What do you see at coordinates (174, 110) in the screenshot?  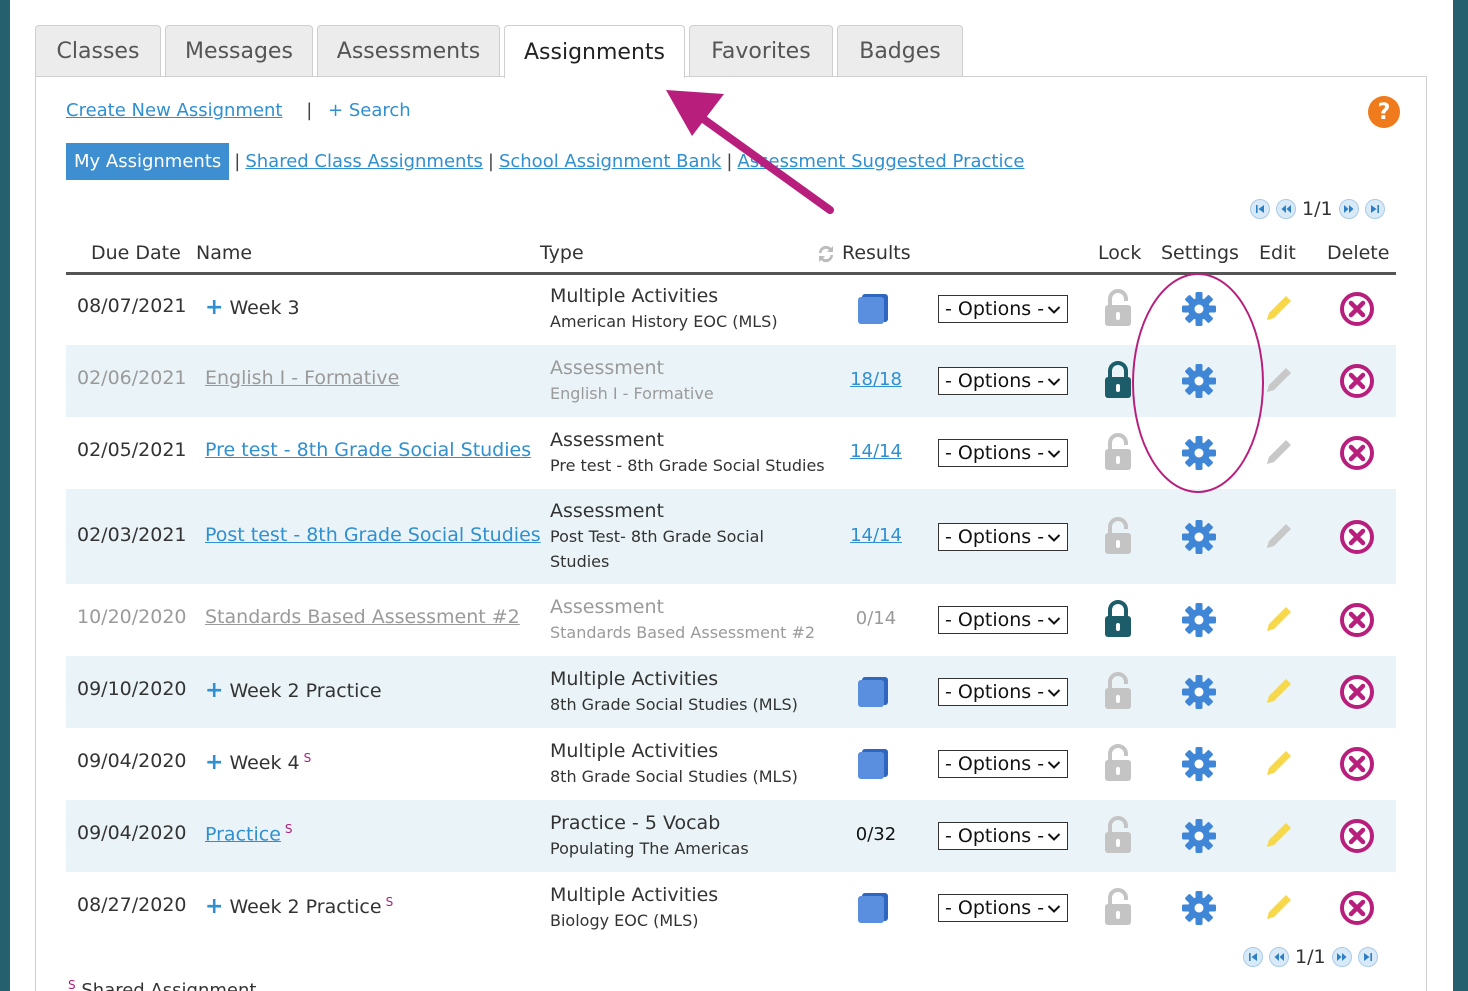 I see `create-new-assignment-link: Create New Assignment` at bounding box center [174, 110].